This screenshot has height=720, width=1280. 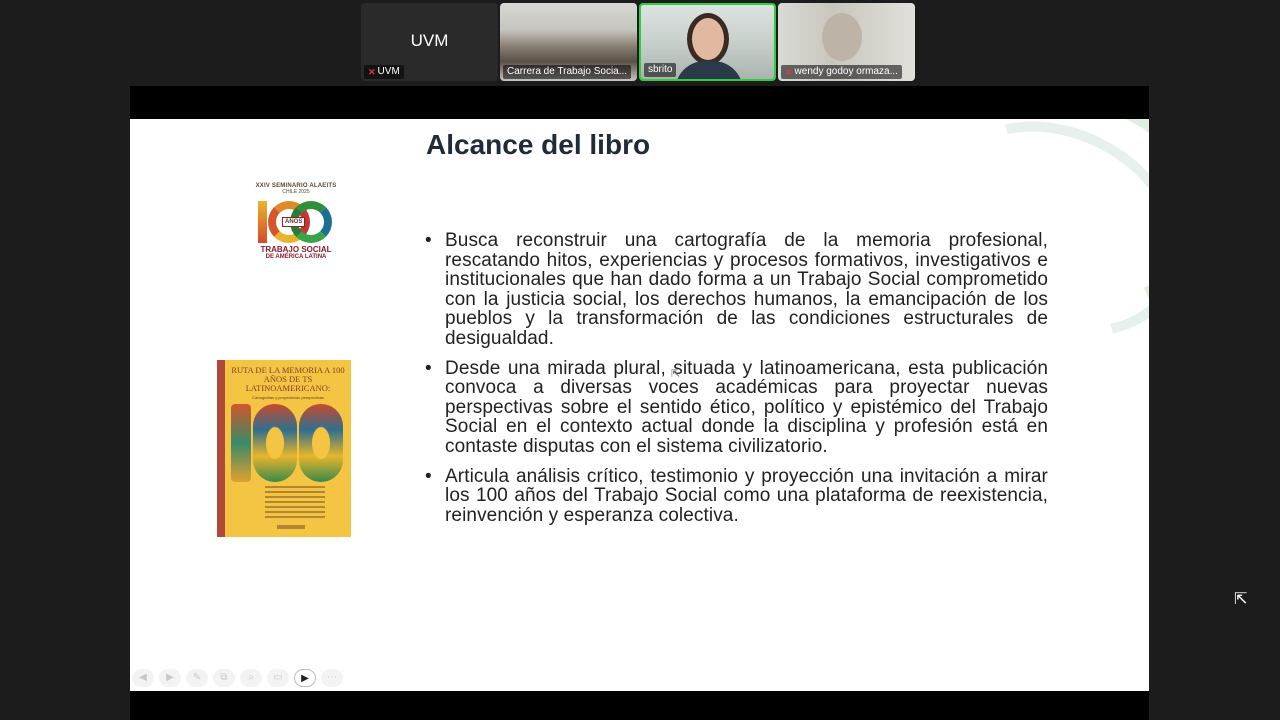 I want to click on book-publisher, so click(x=291, y=527).